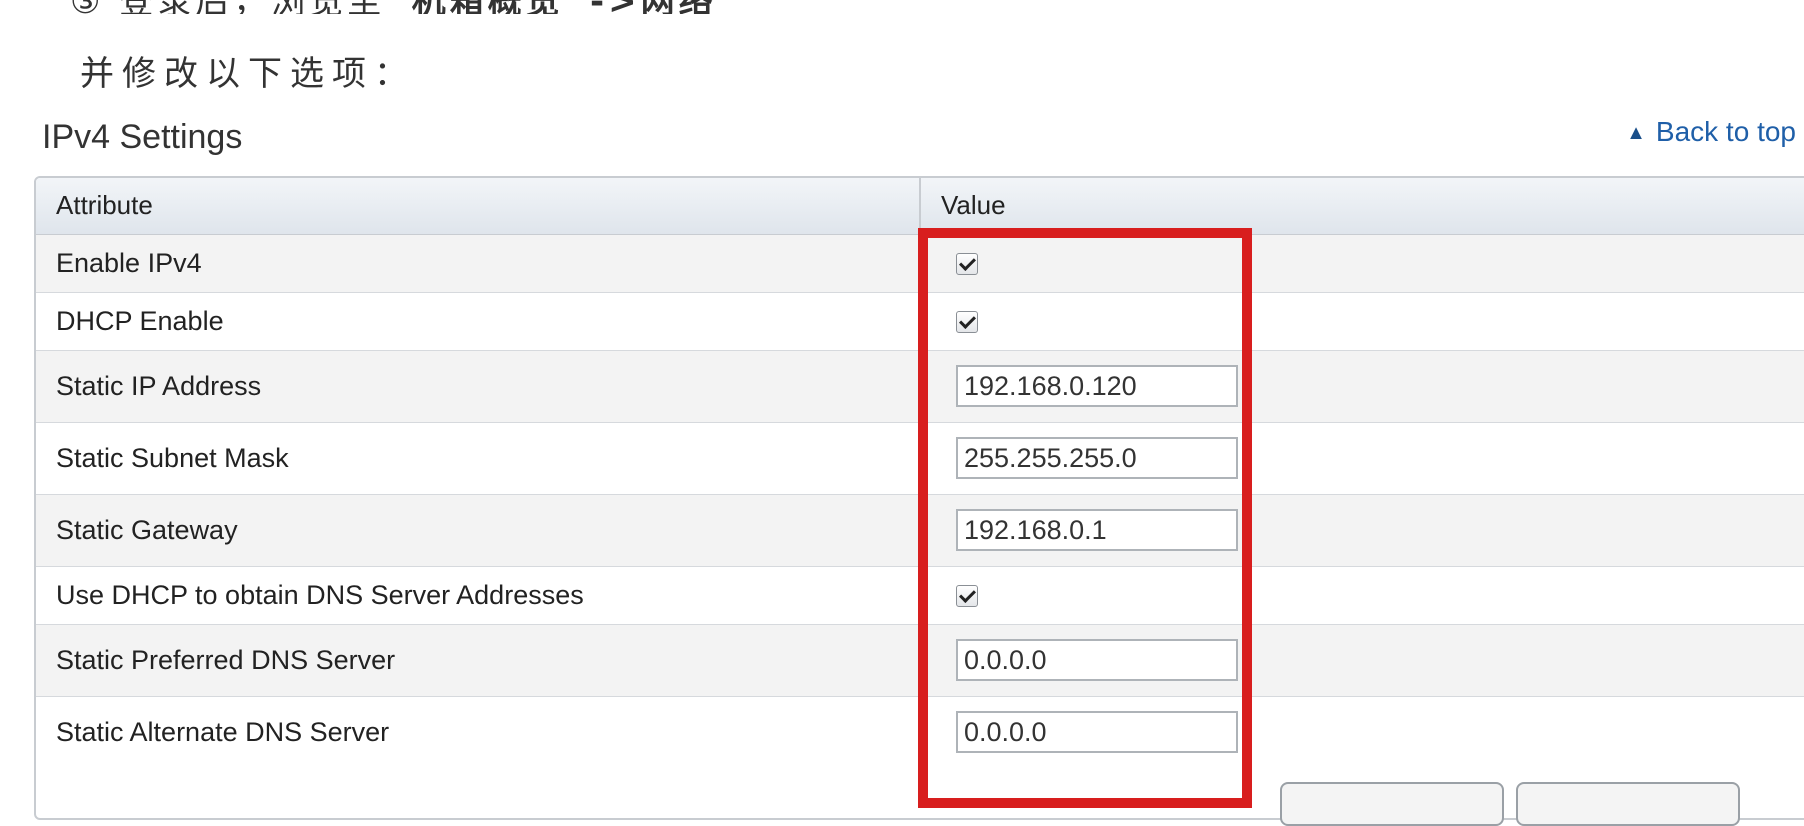 The width and height of the screenshot is (1804, 826). I want to click on row-label: DHCP Enable, so click(478, 320).